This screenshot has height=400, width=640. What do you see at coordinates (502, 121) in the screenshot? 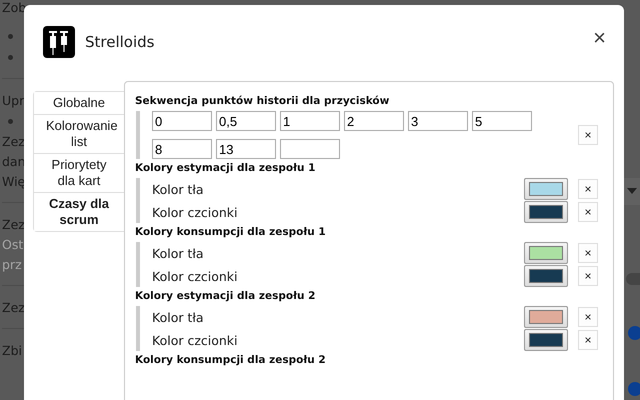
I see `input-field: 5` at bounding box center [502, 121].